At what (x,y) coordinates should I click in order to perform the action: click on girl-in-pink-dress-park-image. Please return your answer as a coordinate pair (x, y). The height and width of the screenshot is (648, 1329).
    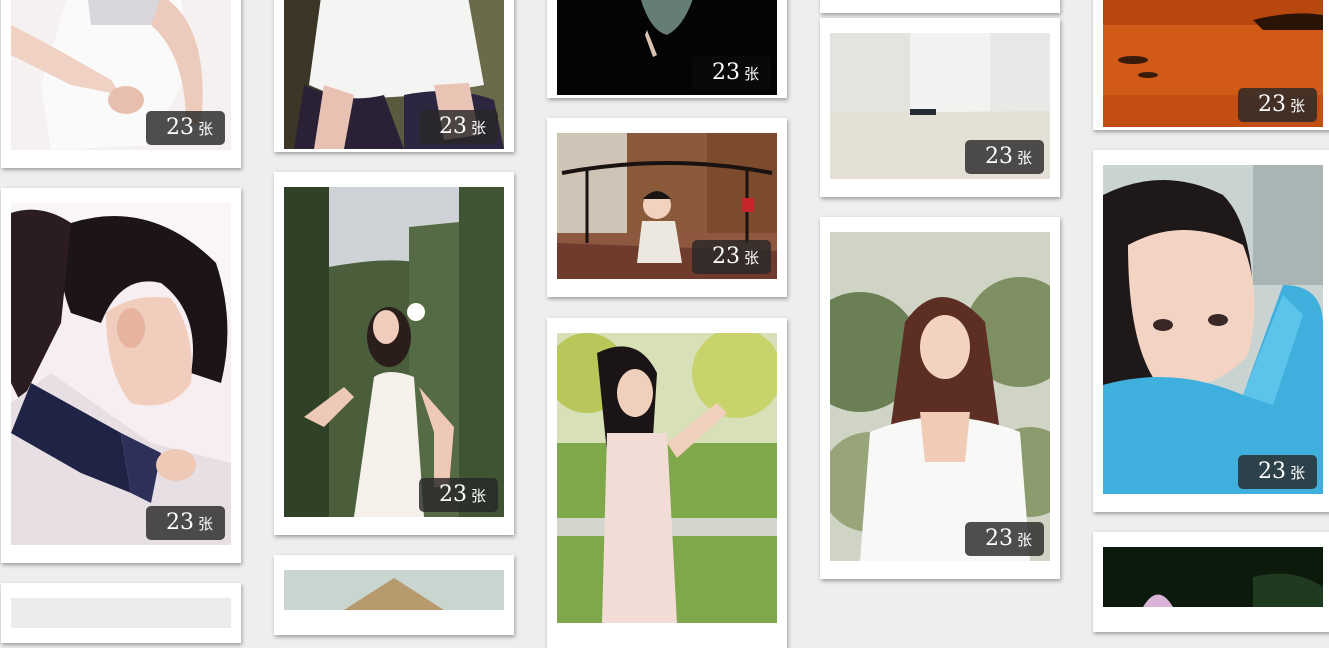
    Looking at the image, I should click on (667, 478).